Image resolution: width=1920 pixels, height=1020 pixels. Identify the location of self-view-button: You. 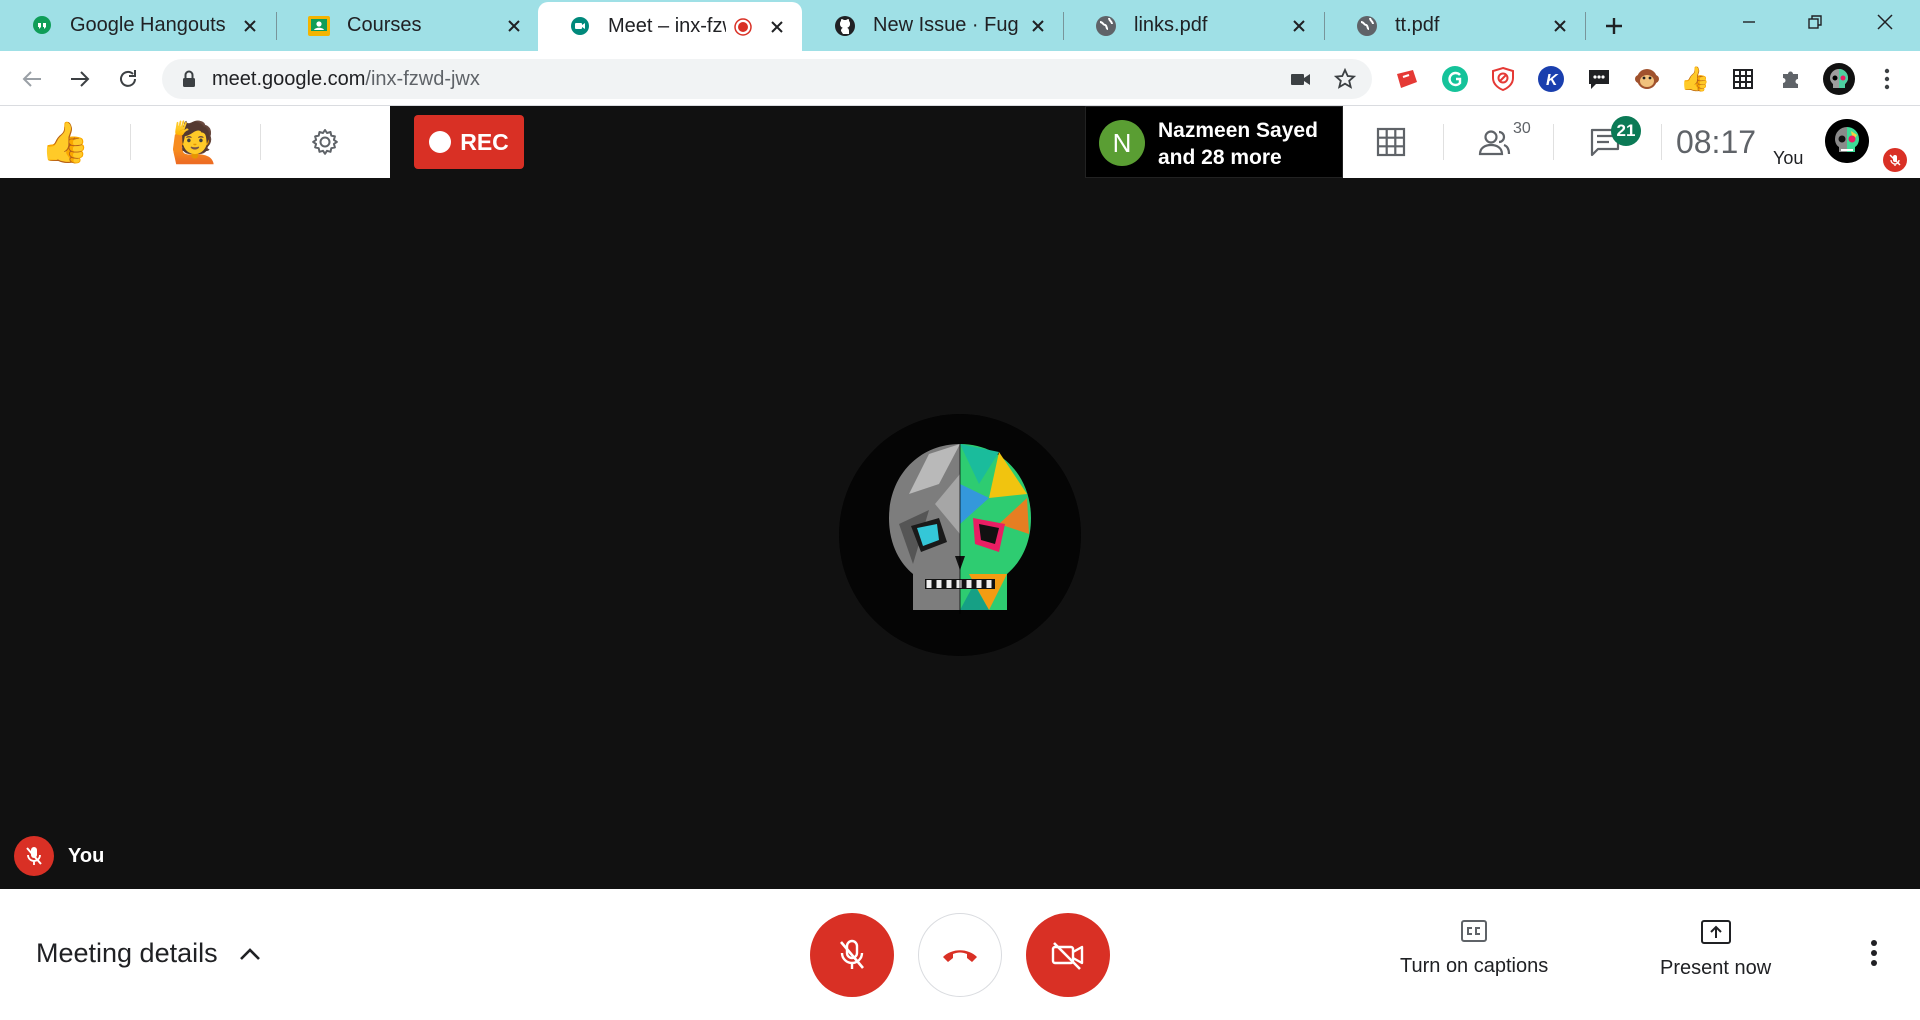
(1846, 142).